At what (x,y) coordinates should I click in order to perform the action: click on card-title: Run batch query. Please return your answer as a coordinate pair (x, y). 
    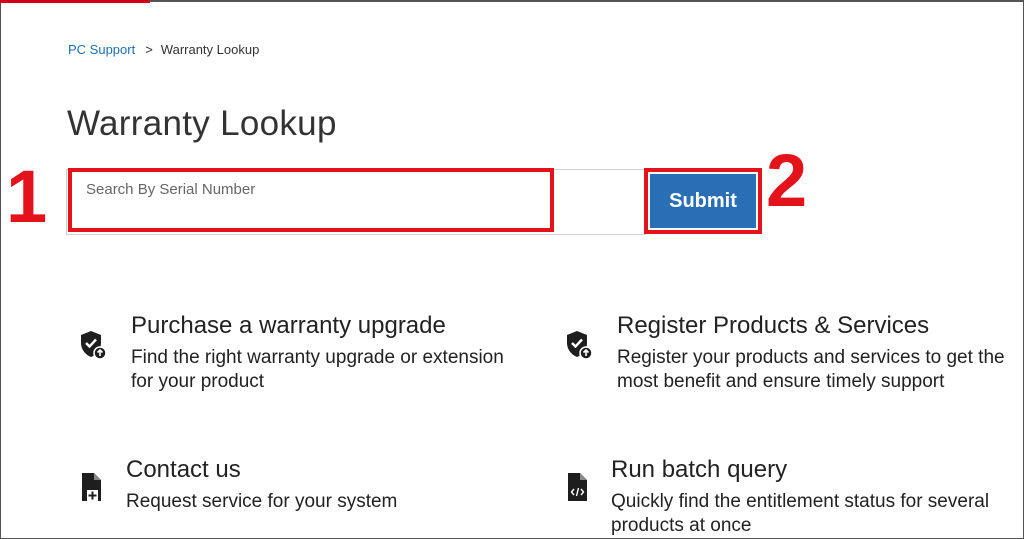
    Looking at the image, I should click on (699, 470).